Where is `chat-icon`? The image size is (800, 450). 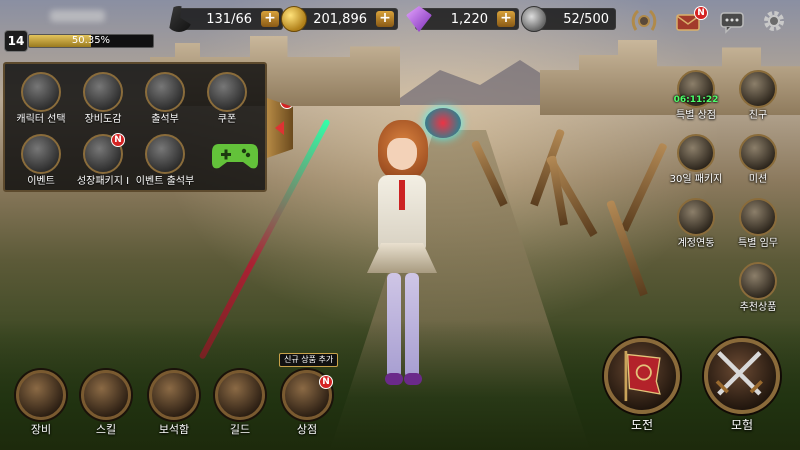
chat-icon is located at coordinates (732, 23).